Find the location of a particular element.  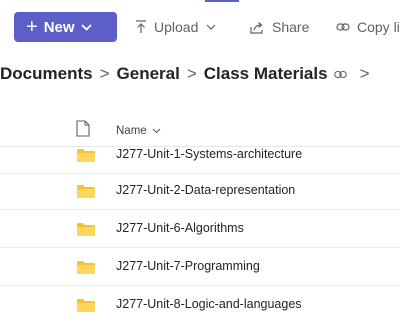

file-name: J277-Unit-1-Systems-architecture is located at coordinates (209, 154).